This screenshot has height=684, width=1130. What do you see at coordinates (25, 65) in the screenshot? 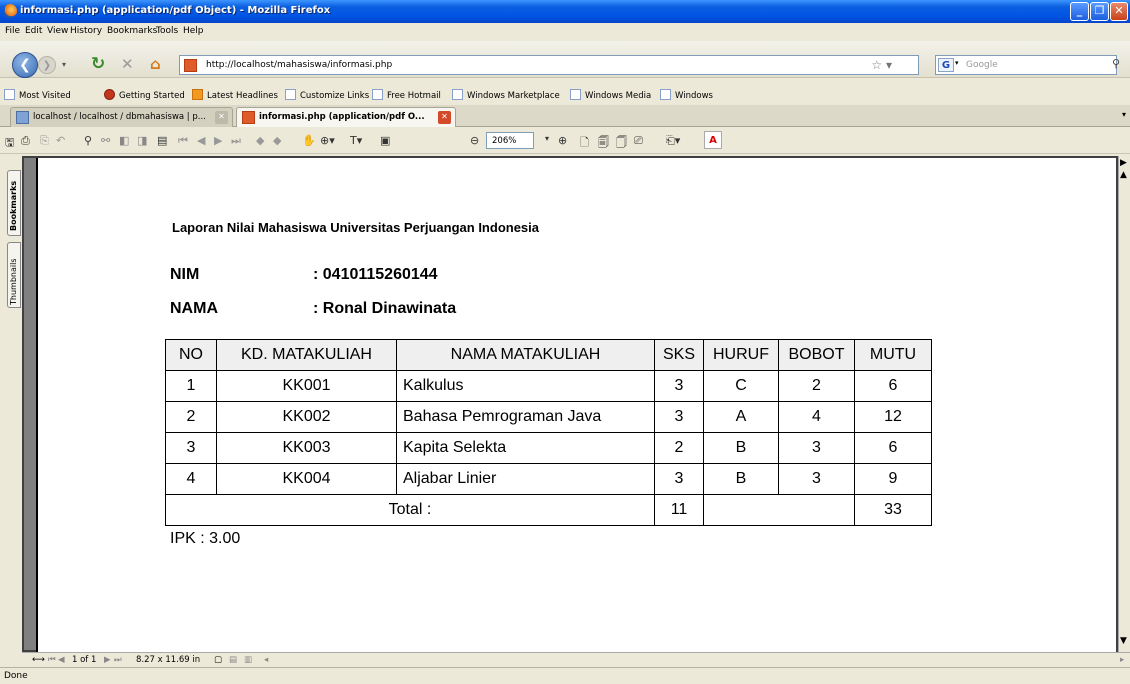
I see `back-button: ❮` at bounding box center [25, 65].